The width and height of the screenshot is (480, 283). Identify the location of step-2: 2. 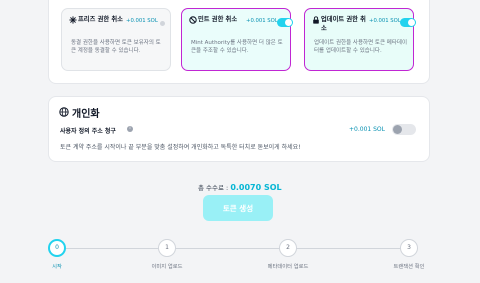
(288, 248).